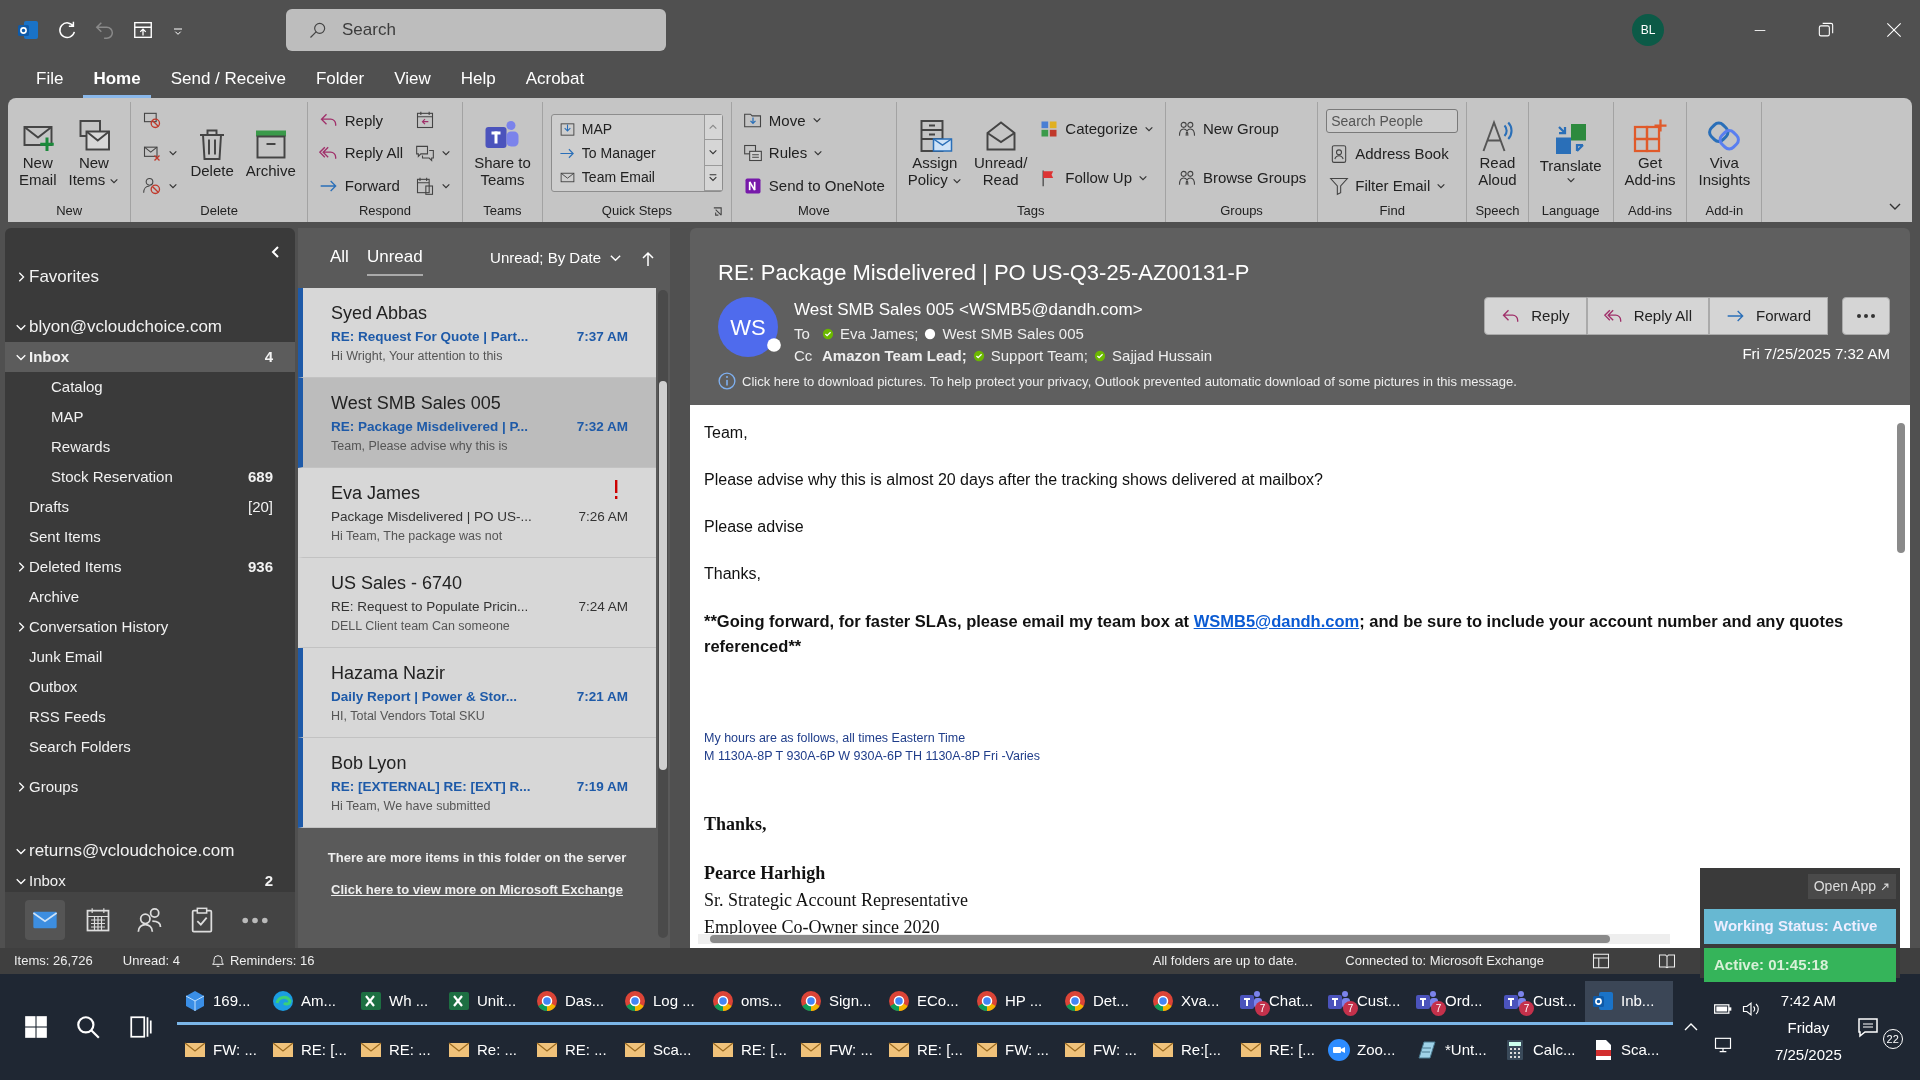  Describe the element at coordinates (1667, 961) in the screenshot. I see `reading-view-button` at that location.